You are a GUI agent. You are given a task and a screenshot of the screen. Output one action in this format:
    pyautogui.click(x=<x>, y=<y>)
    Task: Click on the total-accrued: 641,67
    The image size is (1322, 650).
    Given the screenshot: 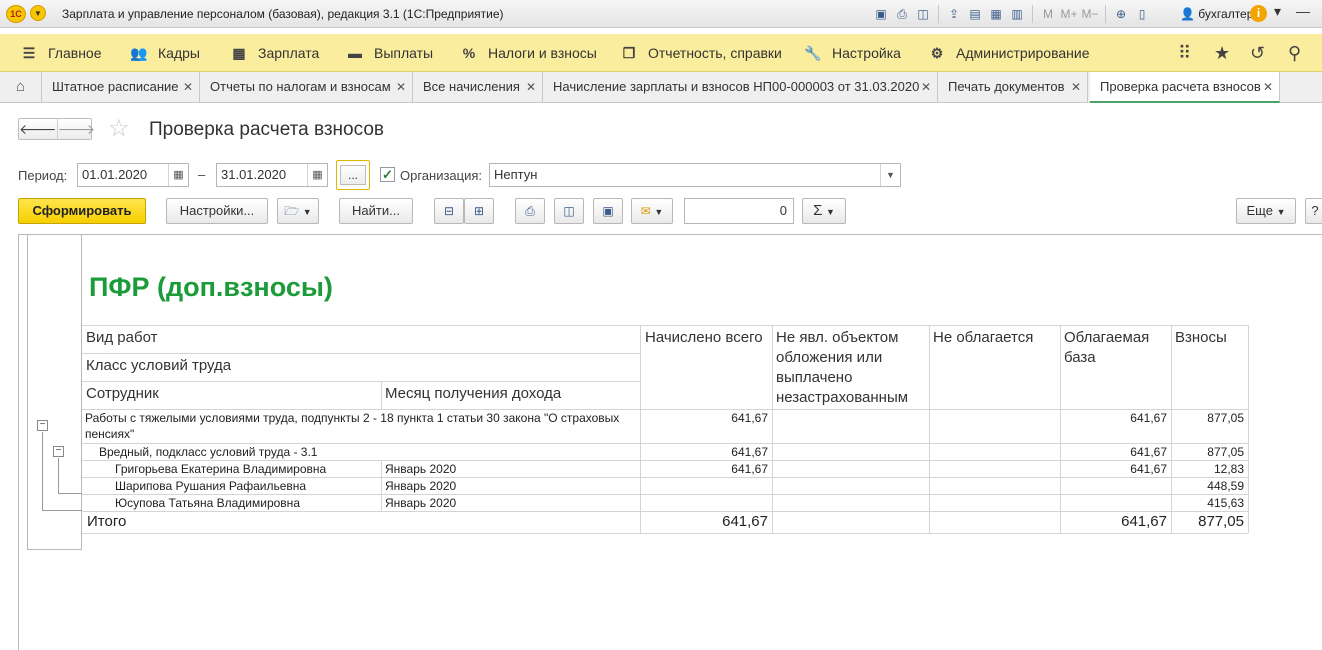 What is the action you would take?
    pyautogui.click(x=745, y=521)
    